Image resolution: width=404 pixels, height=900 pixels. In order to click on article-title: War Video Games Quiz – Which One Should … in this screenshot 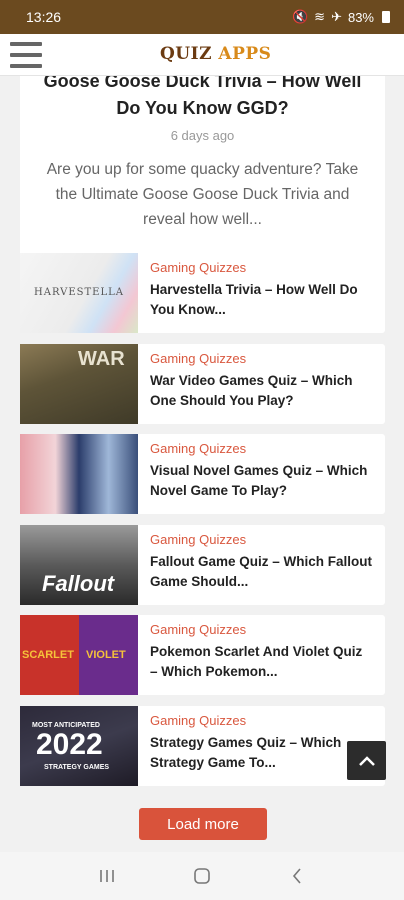, I will do `click(261, 391)`.